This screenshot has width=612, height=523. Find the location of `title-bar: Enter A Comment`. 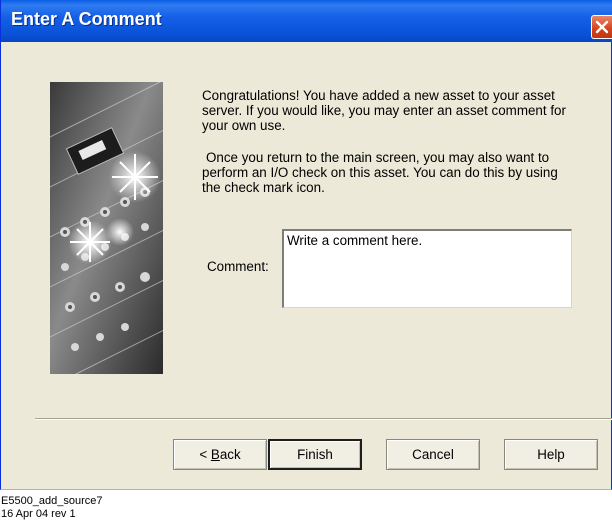

title-bar: Enter A Comment is located at coordinates (306, 21).